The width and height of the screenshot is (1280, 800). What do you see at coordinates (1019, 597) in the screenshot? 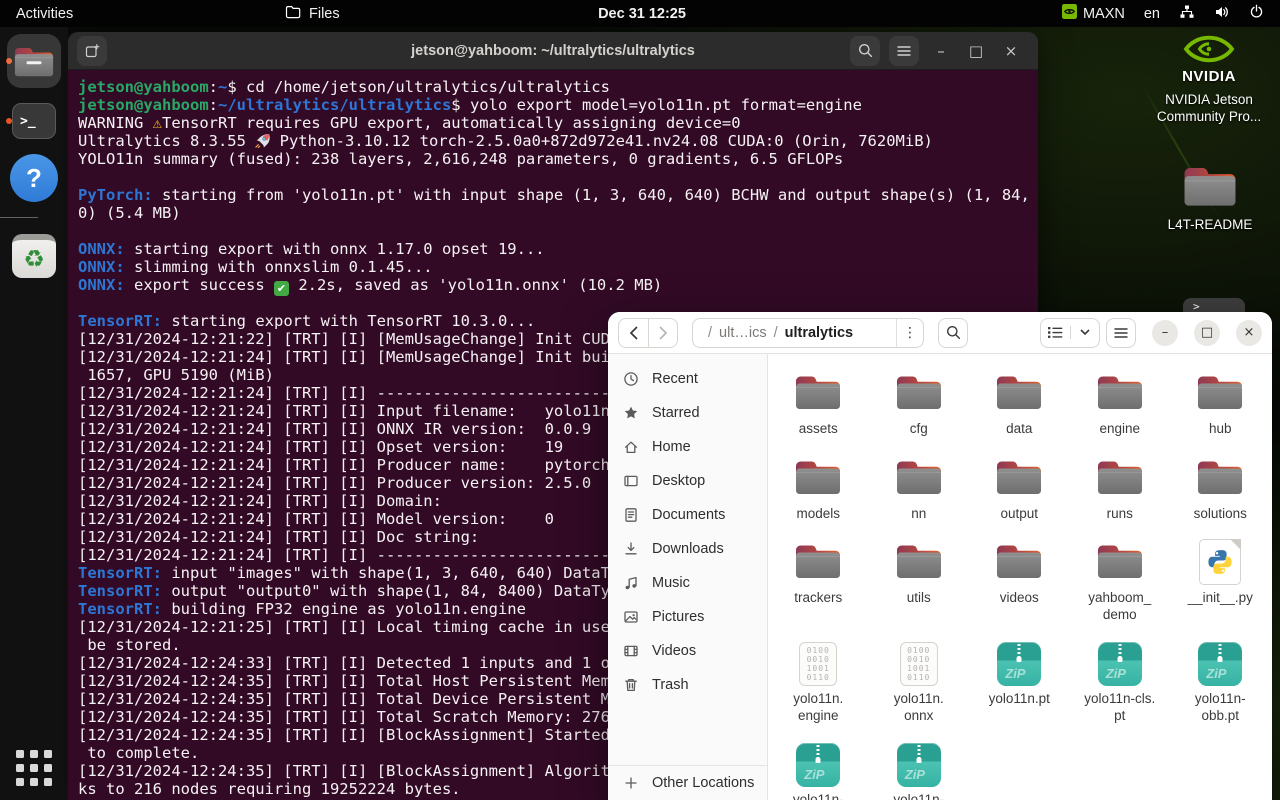
I see `file-item-label: videos` at bounding box center [1019, 597].